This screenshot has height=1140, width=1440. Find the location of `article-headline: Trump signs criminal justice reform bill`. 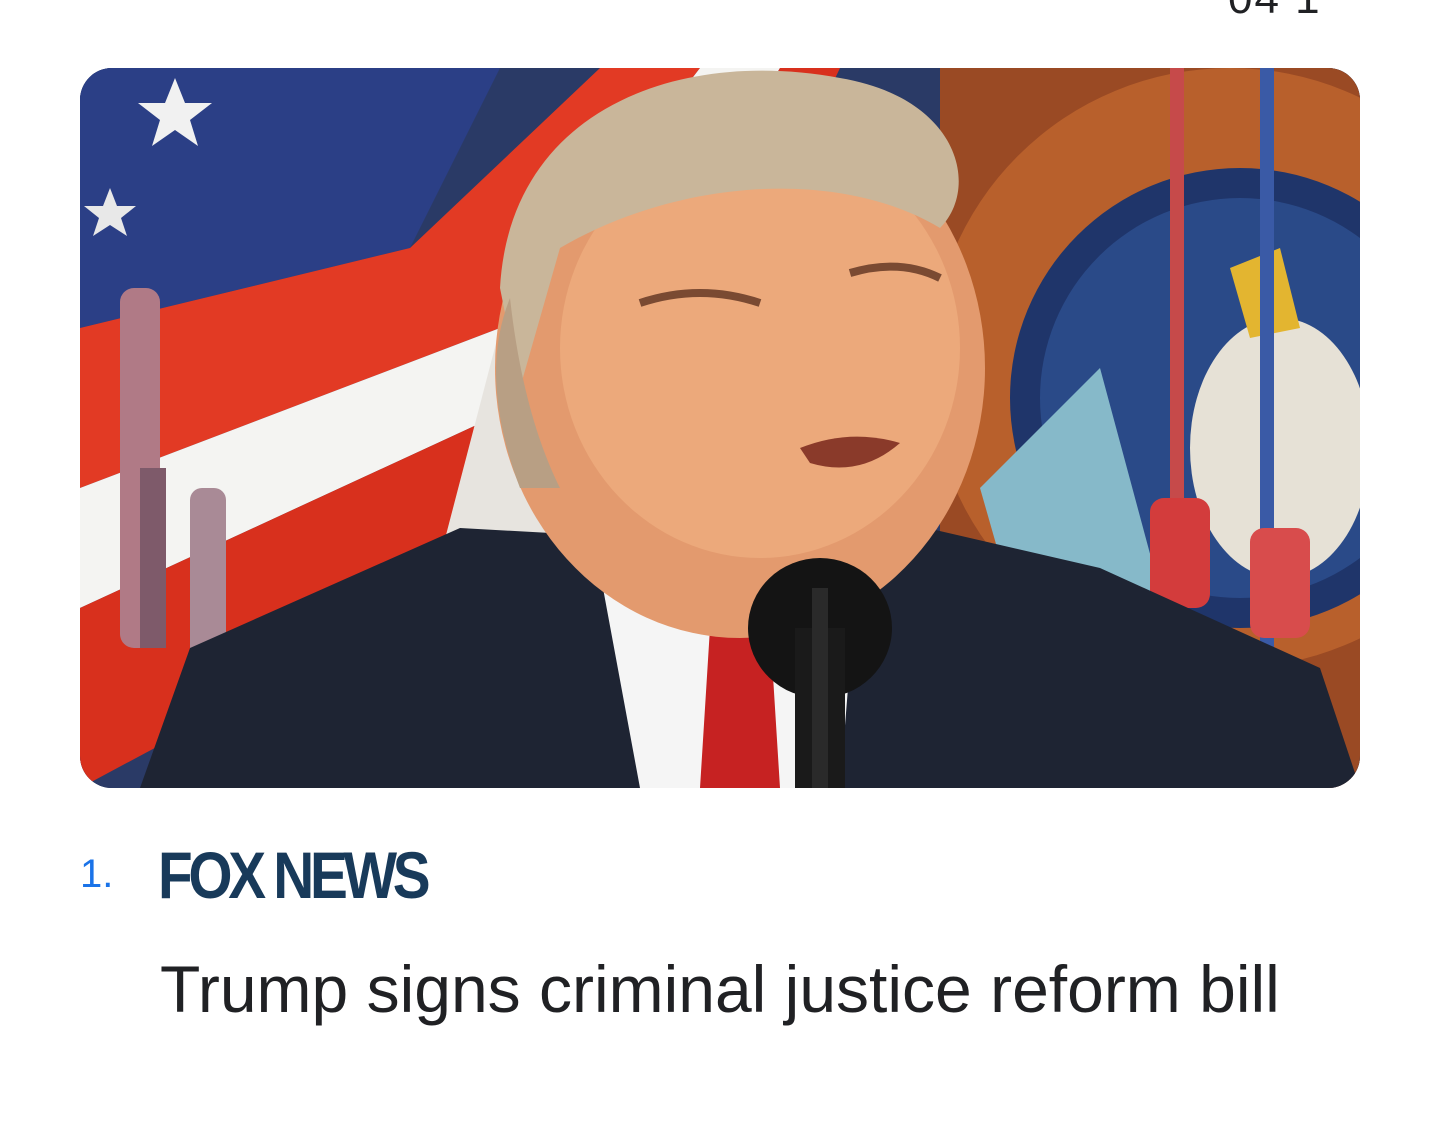

article-headline: Trump signs criminal justice reform bill is located at coordinates (760, 989).